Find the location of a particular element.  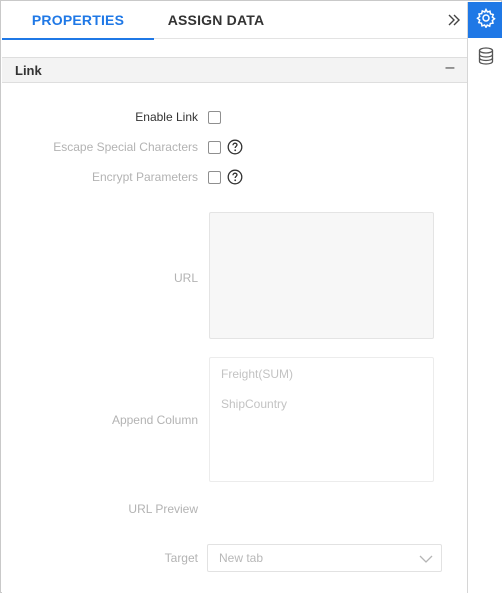

gear-icon is located at coordinates (485, 20).